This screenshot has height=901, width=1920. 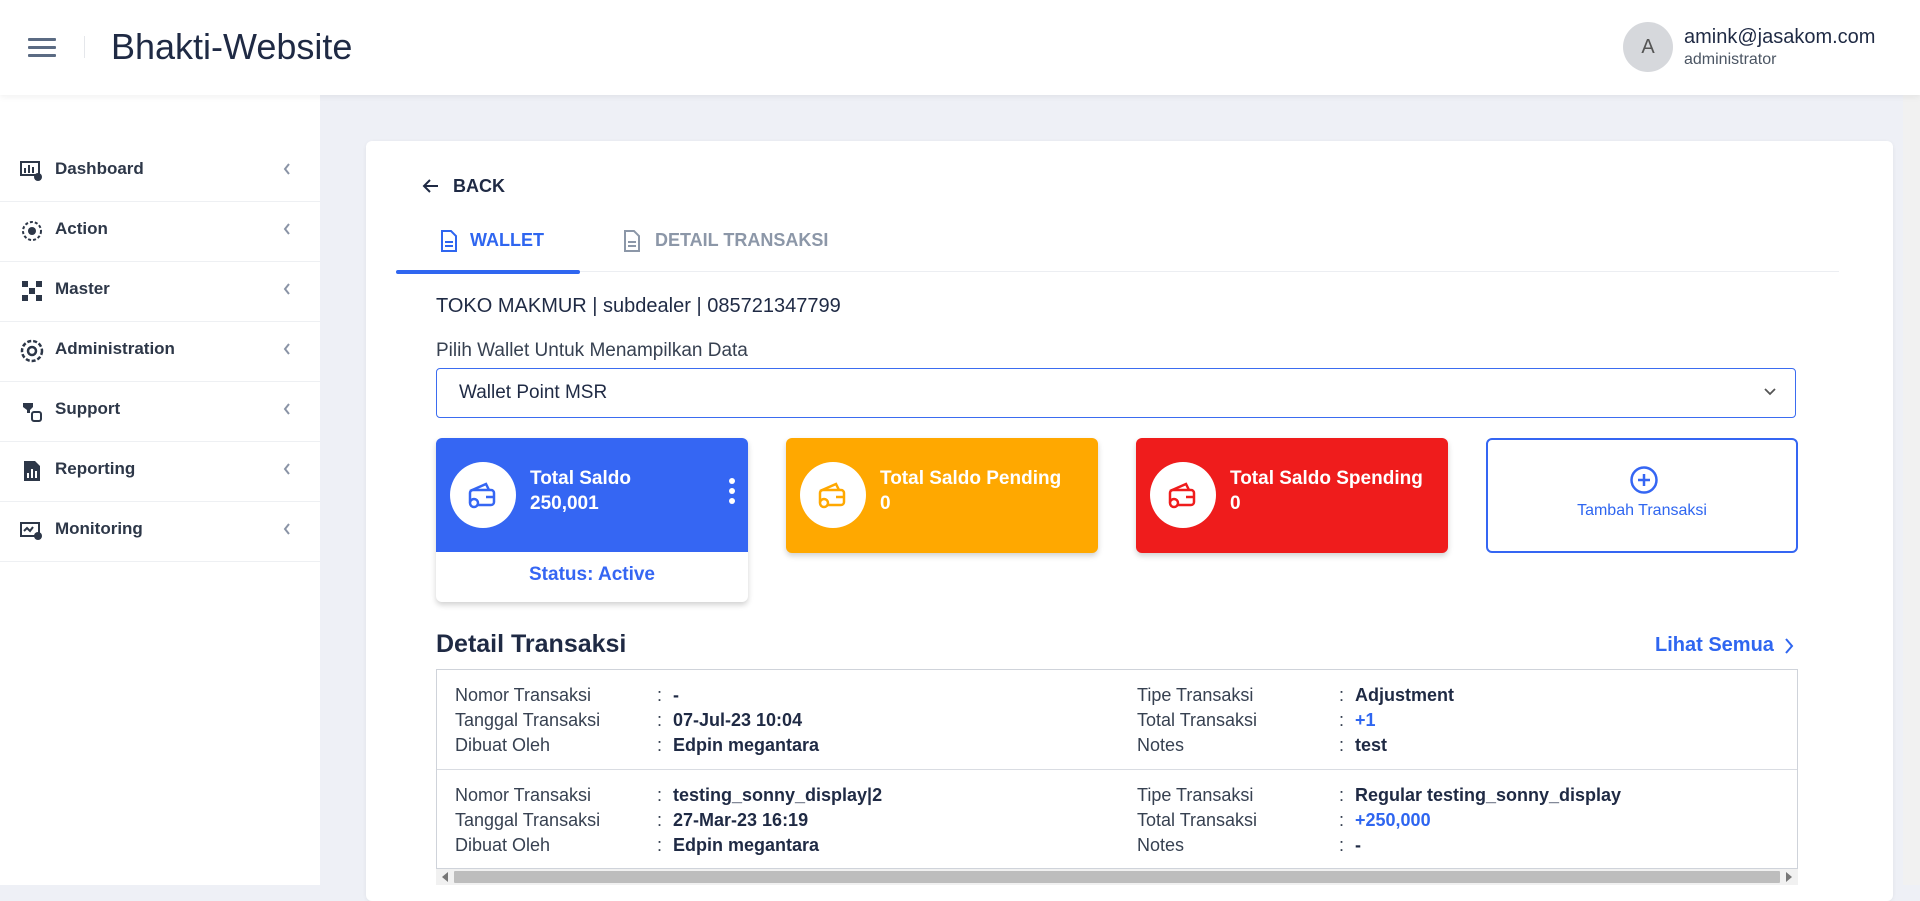 I want to click on value-notes: test, so click(x=1371, y=745).